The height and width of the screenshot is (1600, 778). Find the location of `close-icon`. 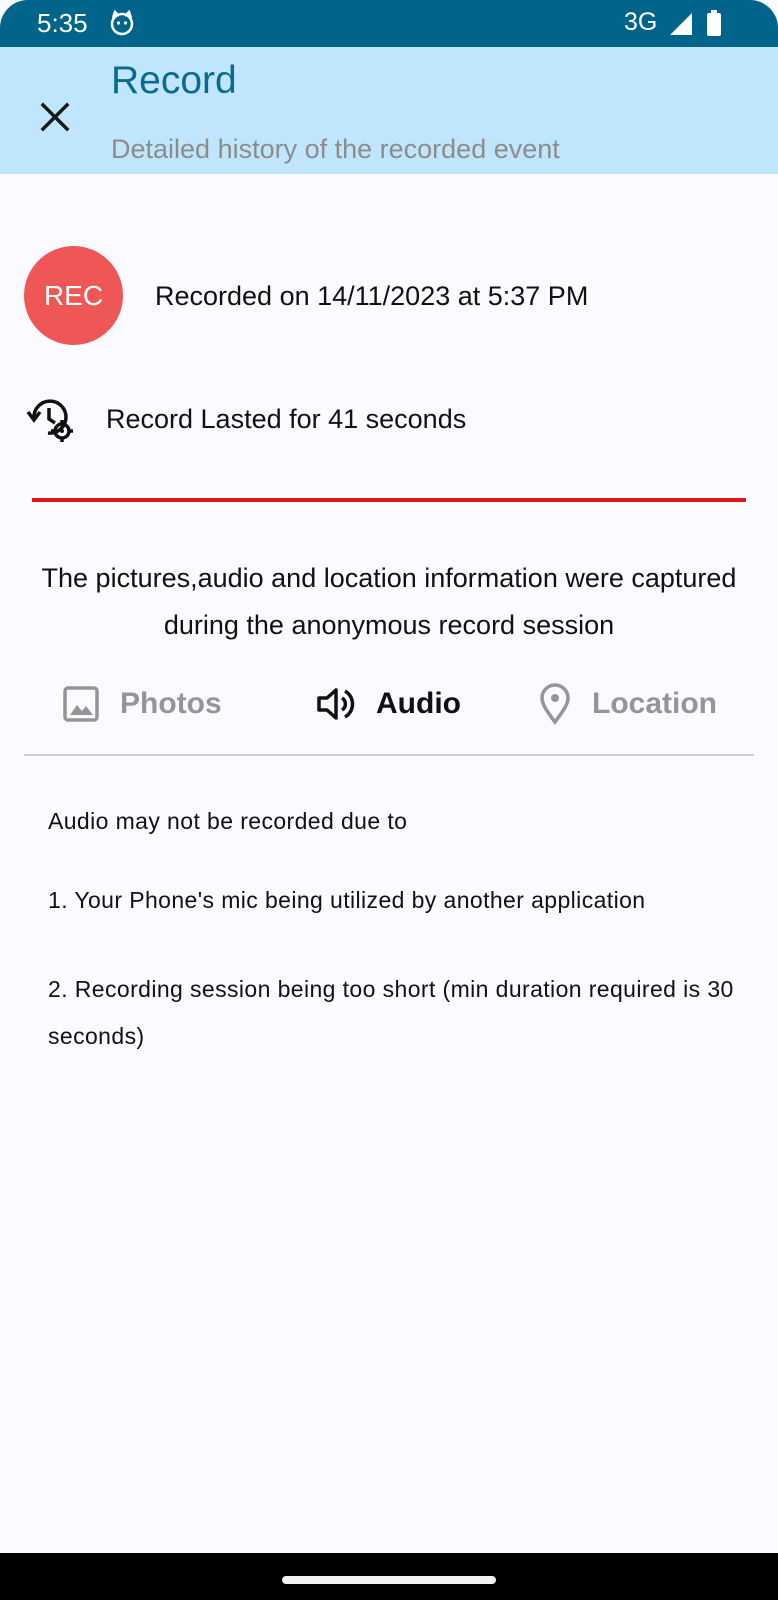

close-icon is located at coordinates (55, 117).